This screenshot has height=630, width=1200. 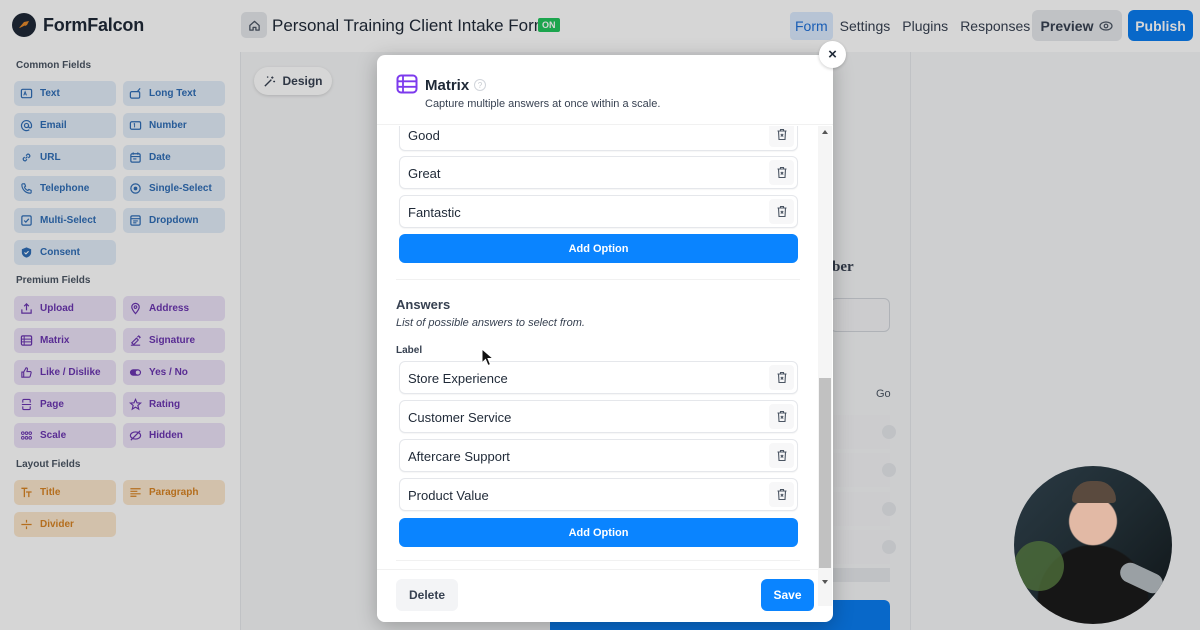 I want to click on add-scale-option-button: Add Option, so click(x=598, y=248).